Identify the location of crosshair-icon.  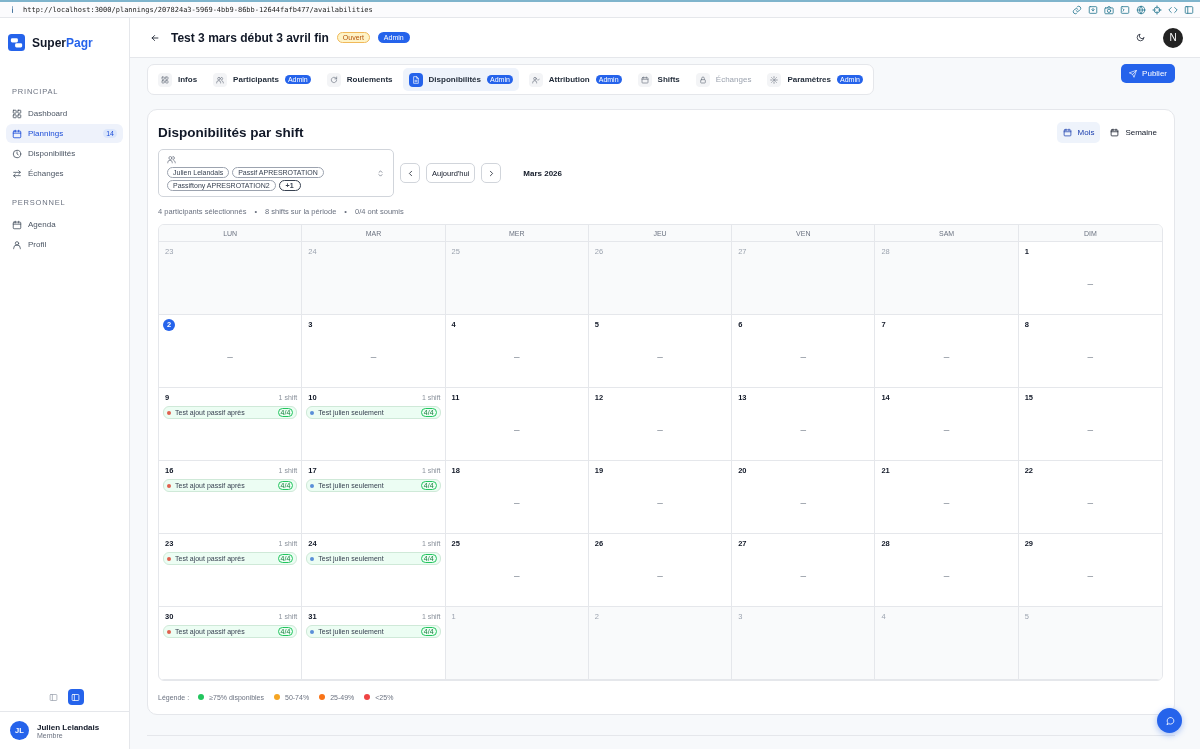
(1157, 9).